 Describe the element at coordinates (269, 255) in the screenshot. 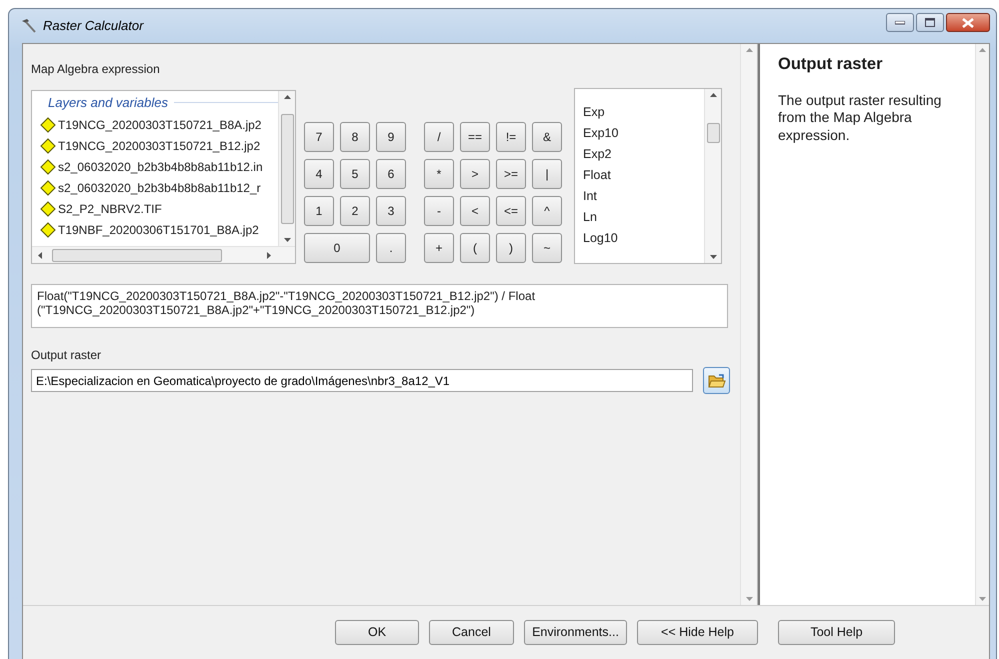

I see `right-arrow-icon` at that location.